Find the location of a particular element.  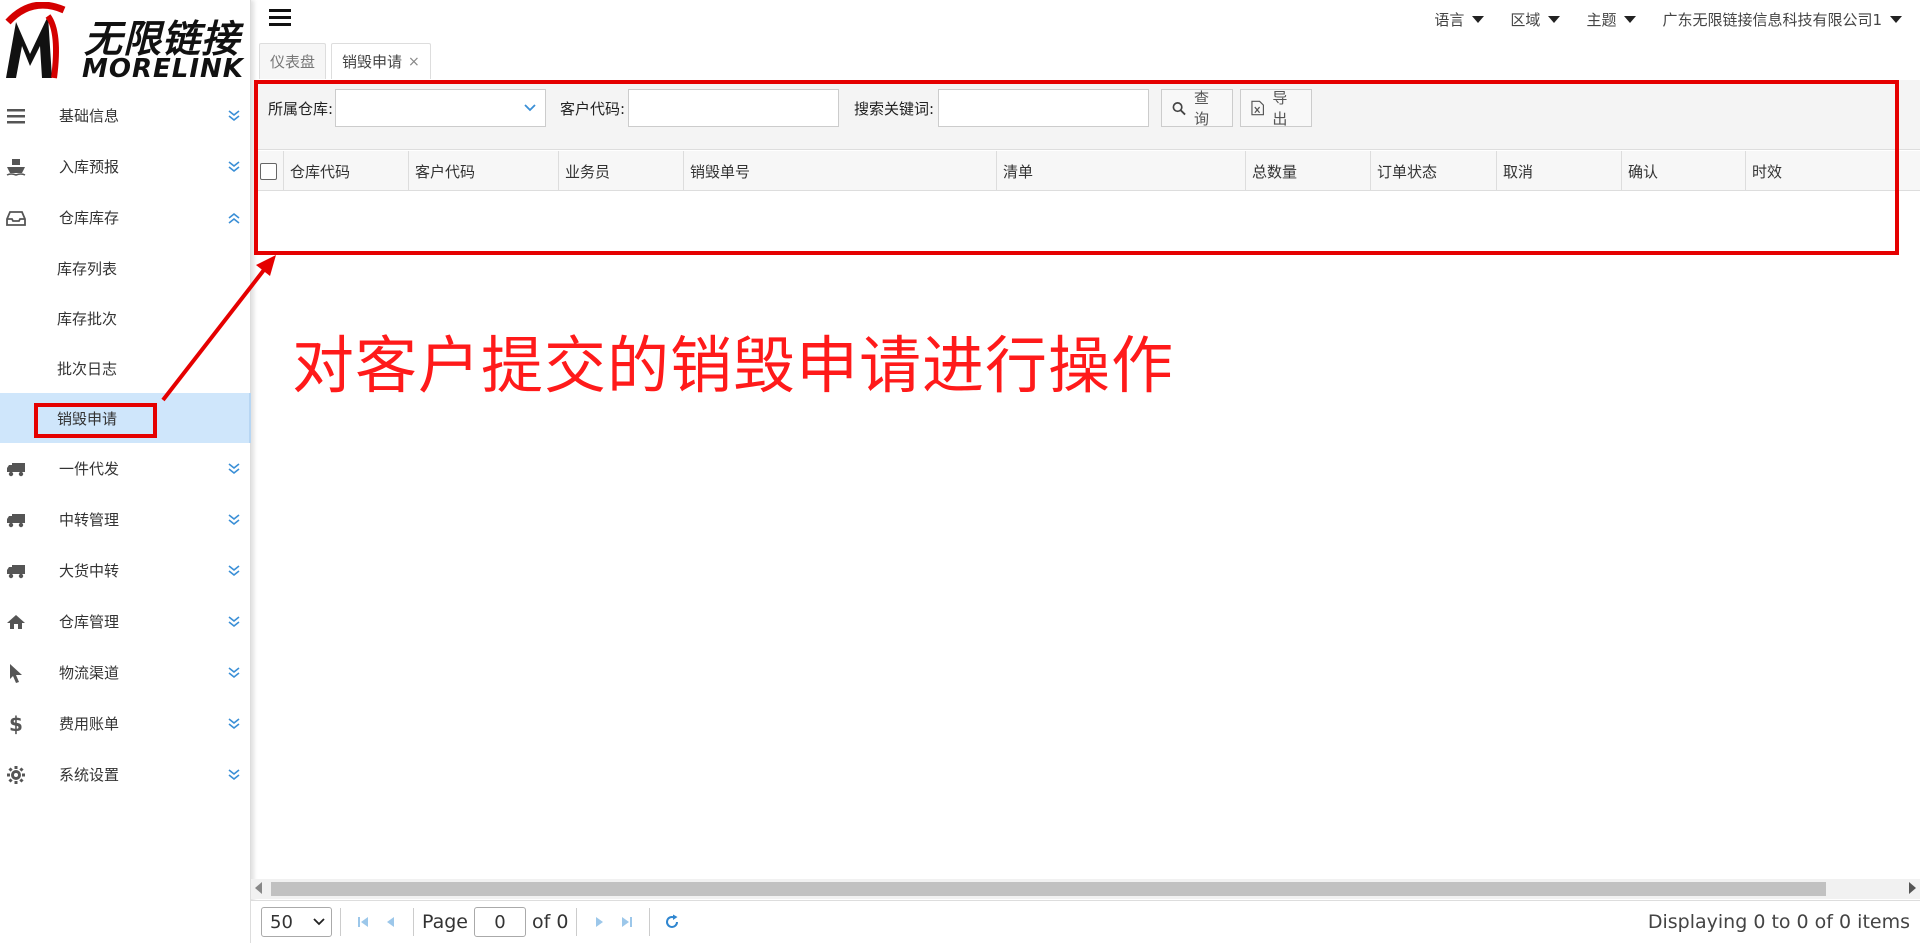

scroll-right-icon is located at coordinates (1912, 888).